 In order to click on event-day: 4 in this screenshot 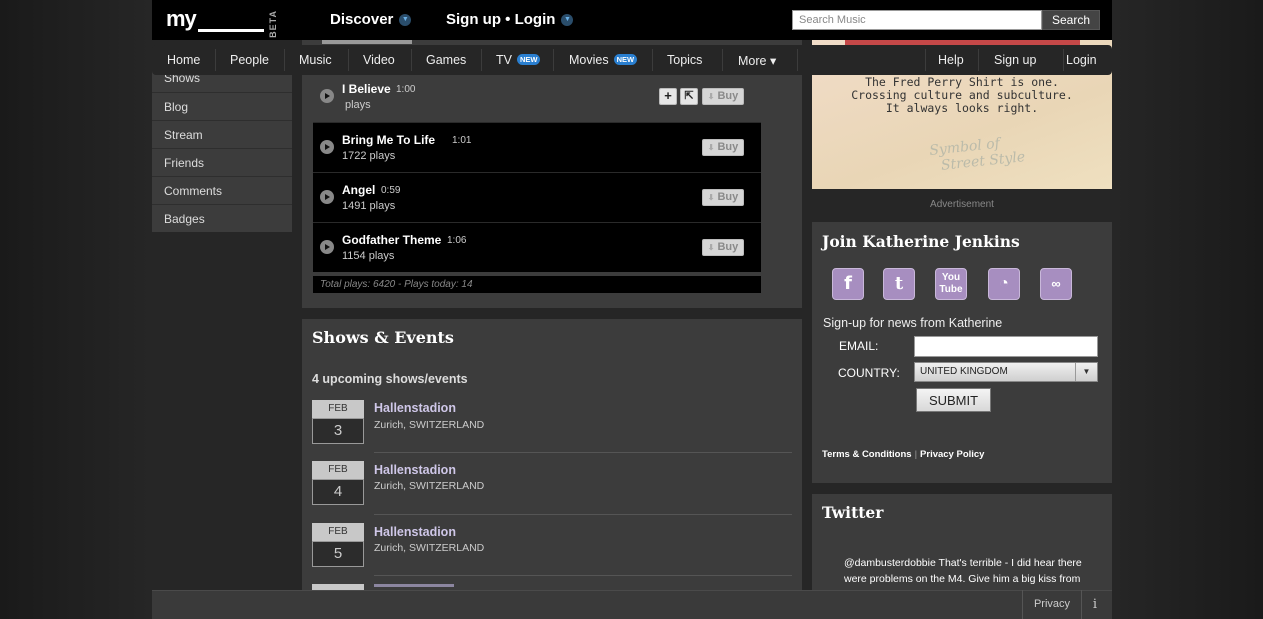, I will do `click(338, 492)`.